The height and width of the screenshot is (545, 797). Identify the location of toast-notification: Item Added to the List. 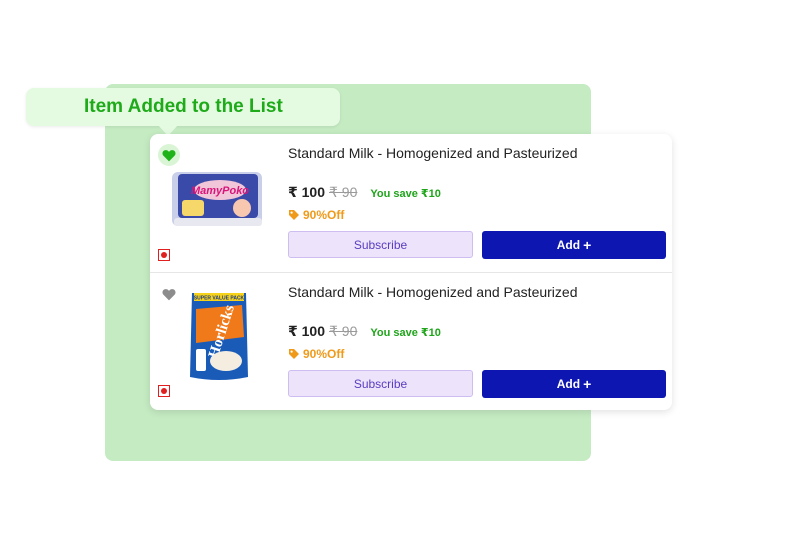
(183, 107).